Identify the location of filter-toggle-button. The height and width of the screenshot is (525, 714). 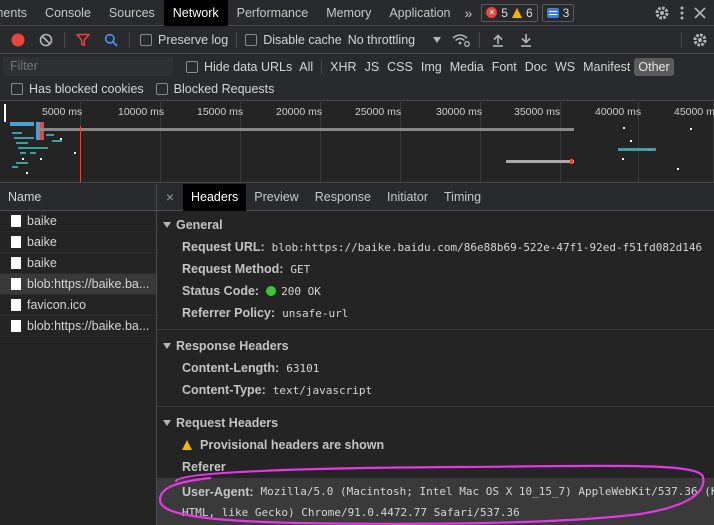
(83, 40).